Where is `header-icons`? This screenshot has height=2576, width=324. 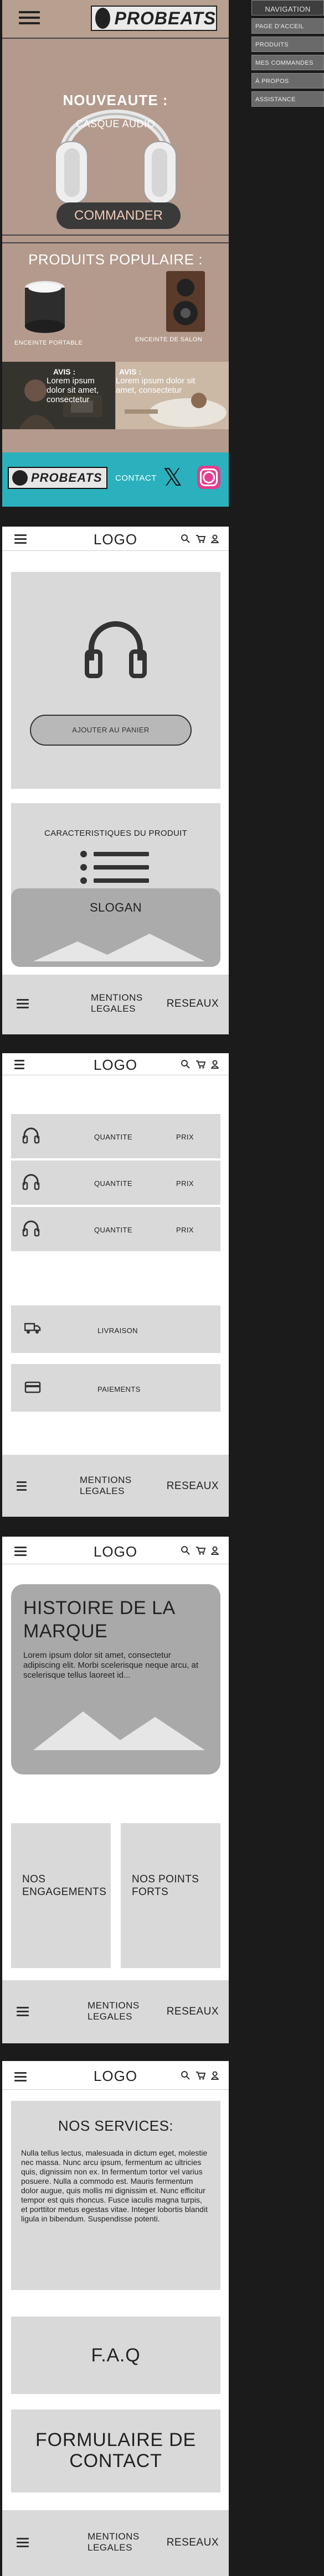
header-icons is located at coordinates (200, 539).